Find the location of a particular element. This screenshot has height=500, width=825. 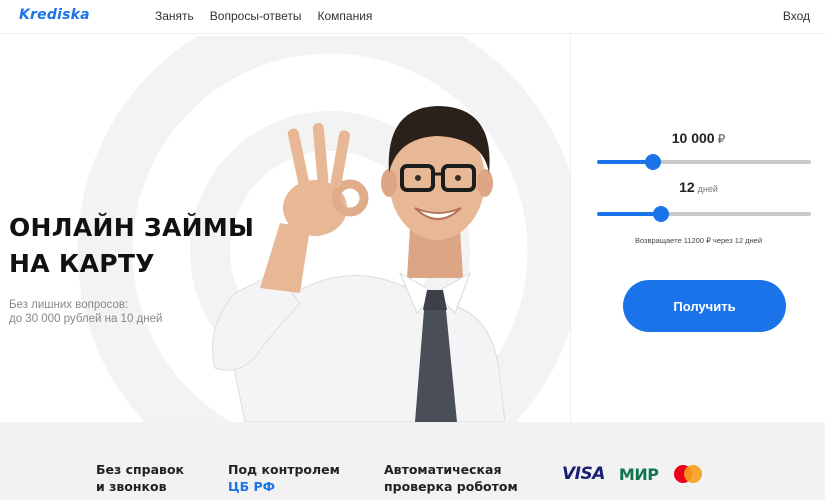

mir-logo: МИР is located at coordinates (638, 474).